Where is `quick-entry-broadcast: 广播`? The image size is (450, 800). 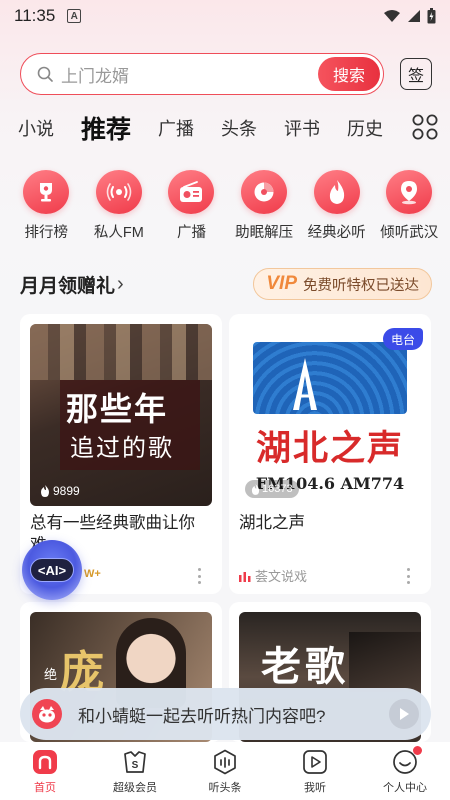 quick-entry-broadcast: 广播 is located at coordinates (191, 206).